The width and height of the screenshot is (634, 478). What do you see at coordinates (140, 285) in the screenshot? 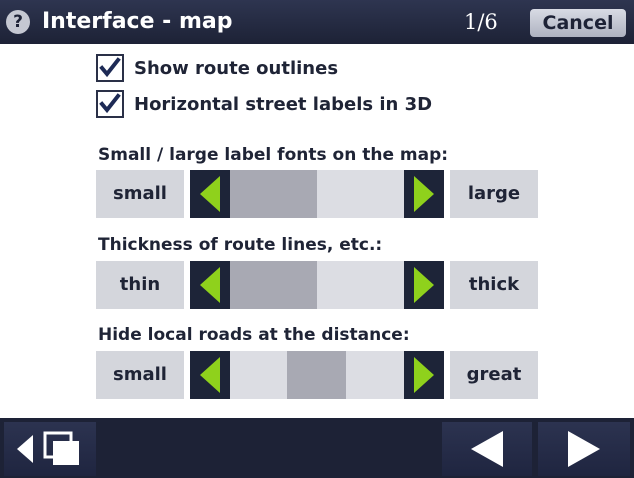
I see `slider-min-label: thin` at bounding box center [140, 285].